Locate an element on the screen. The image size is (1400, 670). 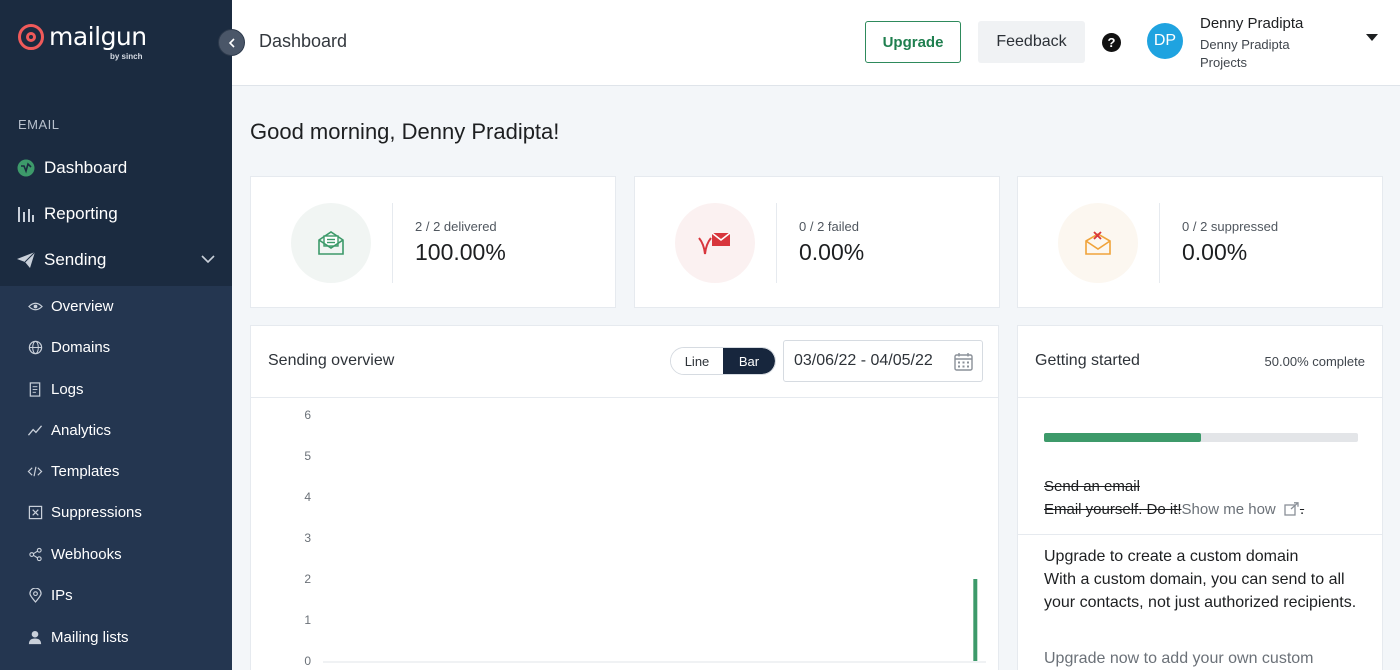
brand-sub: by sinch is located at coordinates (126, 56).